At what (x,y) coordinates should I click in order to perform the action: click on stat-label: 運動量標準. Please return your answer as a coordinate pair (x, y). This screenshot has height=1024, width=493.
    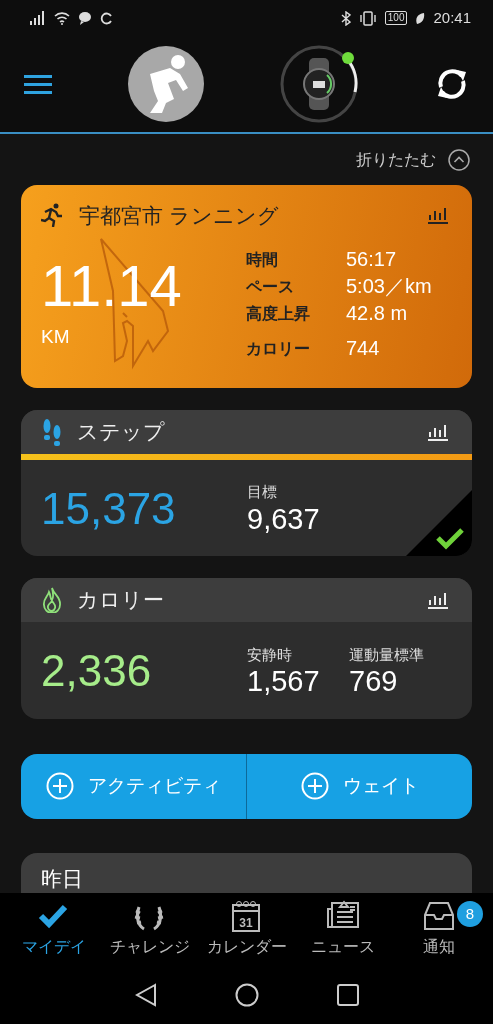
    Looking at the image, I should click on (387, 654).